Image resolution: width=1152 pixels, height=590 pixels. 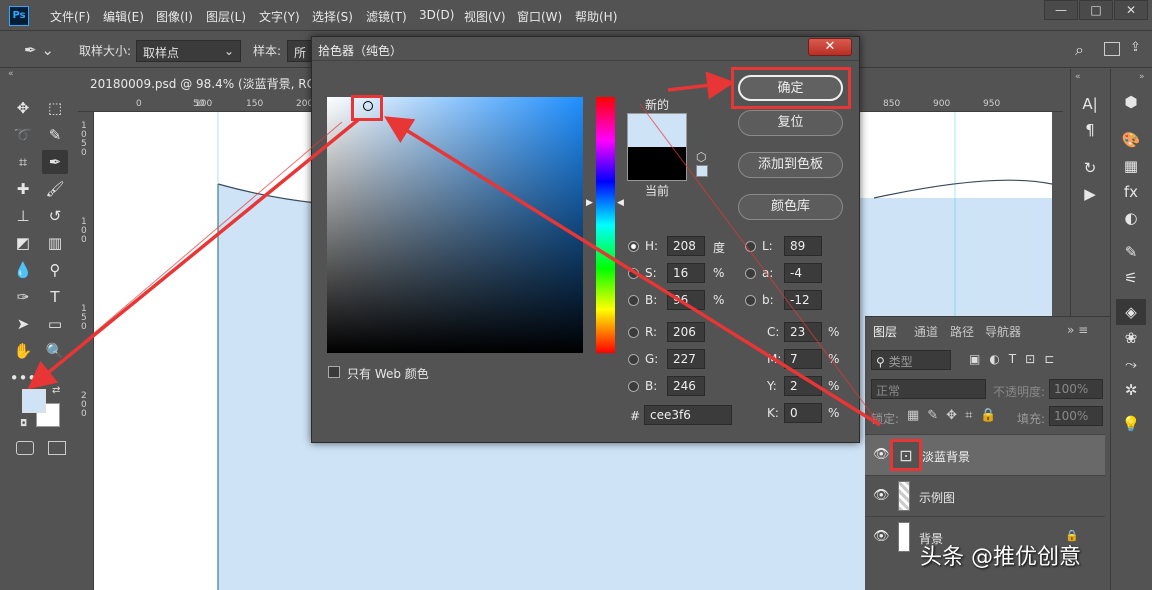 What do you see at coordinates (803, 359) in the screenshot?
I see `m-input: 7` at bounding box center [803, 359].